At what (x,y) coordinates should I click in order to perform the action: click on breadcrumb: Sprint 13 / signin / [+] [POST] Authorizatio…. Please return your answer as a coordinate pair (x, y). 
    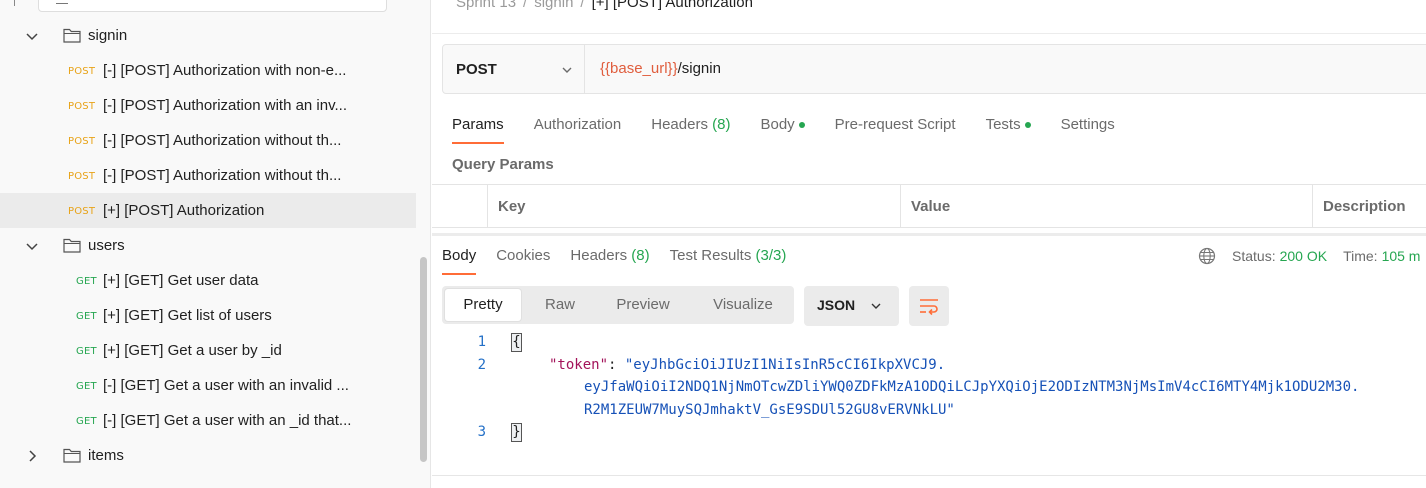
    Looking at the image, I should click on (604, 5).